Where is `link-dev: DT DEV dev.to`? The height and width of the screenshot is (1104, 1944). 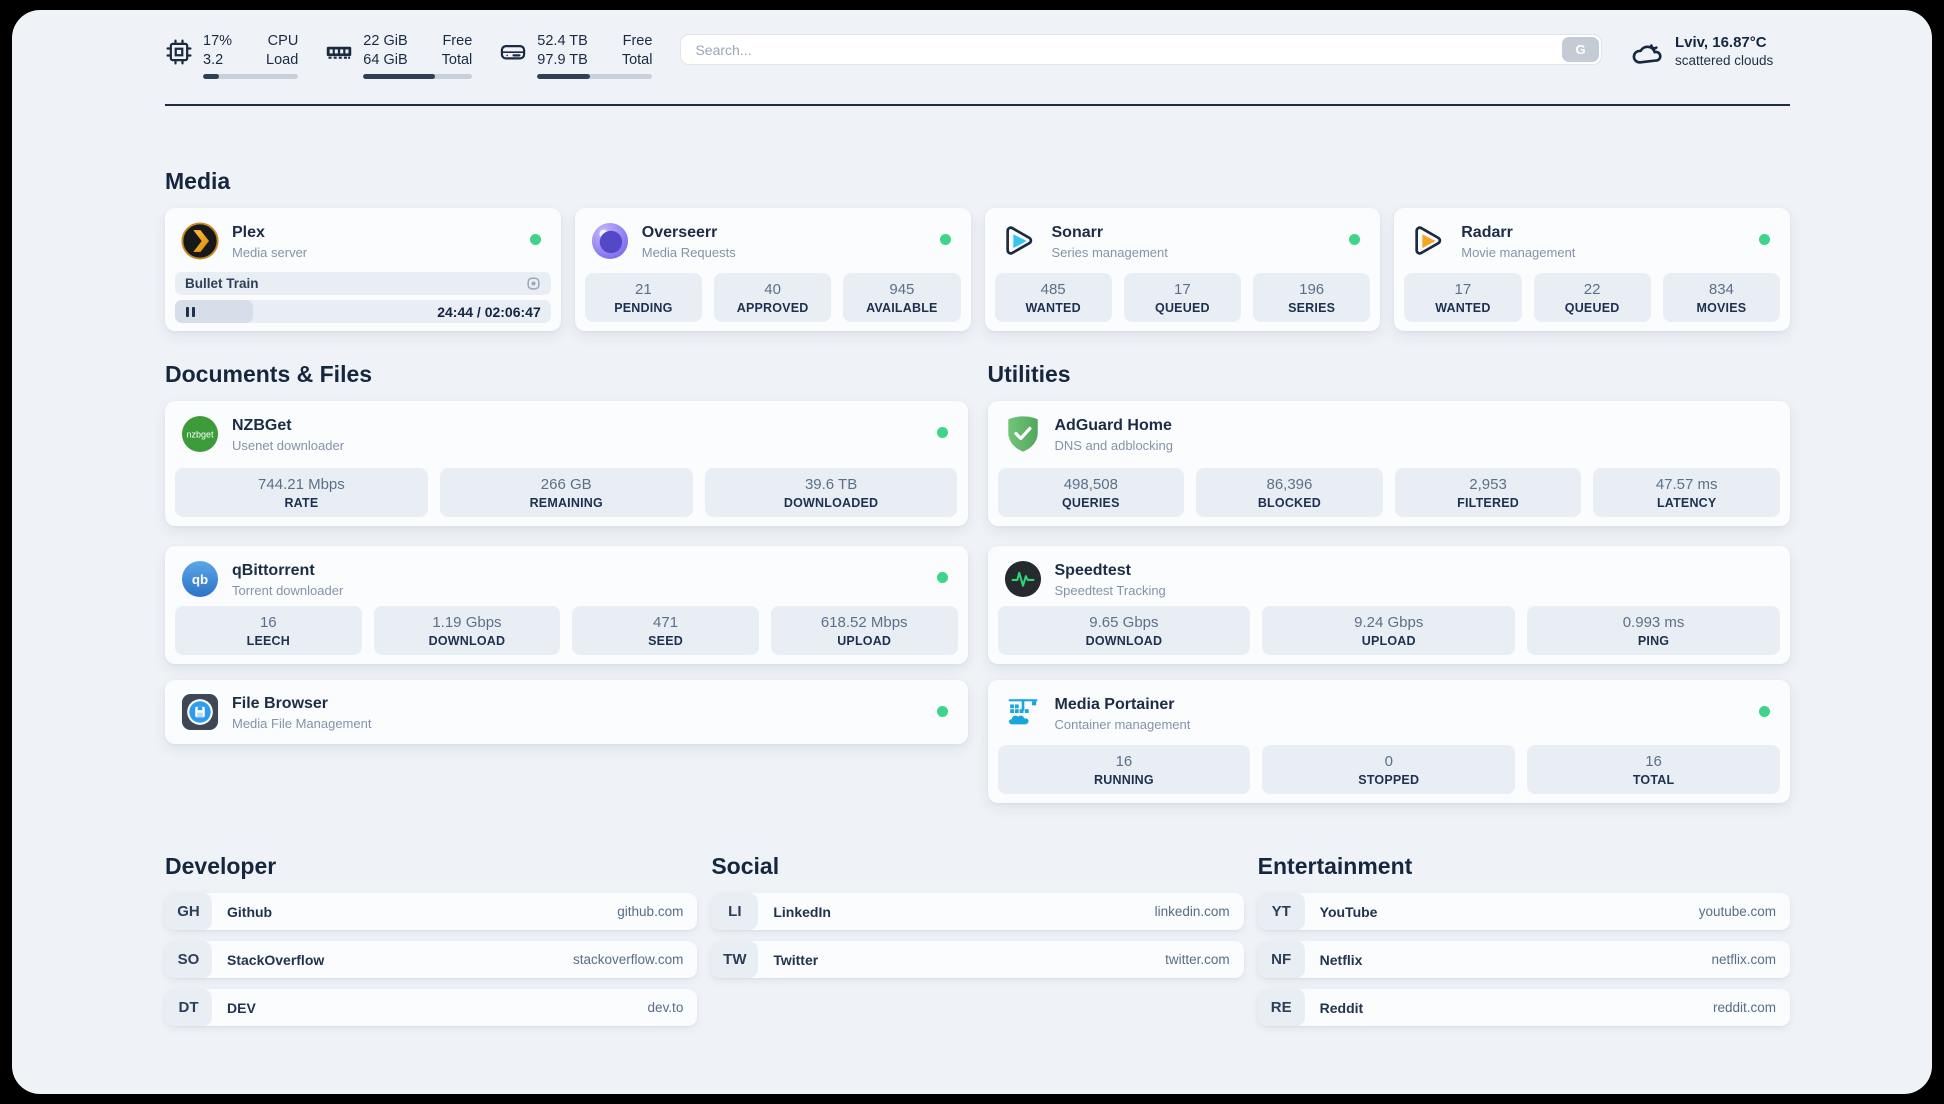 link-dev: DT DEV dev.to is located at coordinates (431, 1008).